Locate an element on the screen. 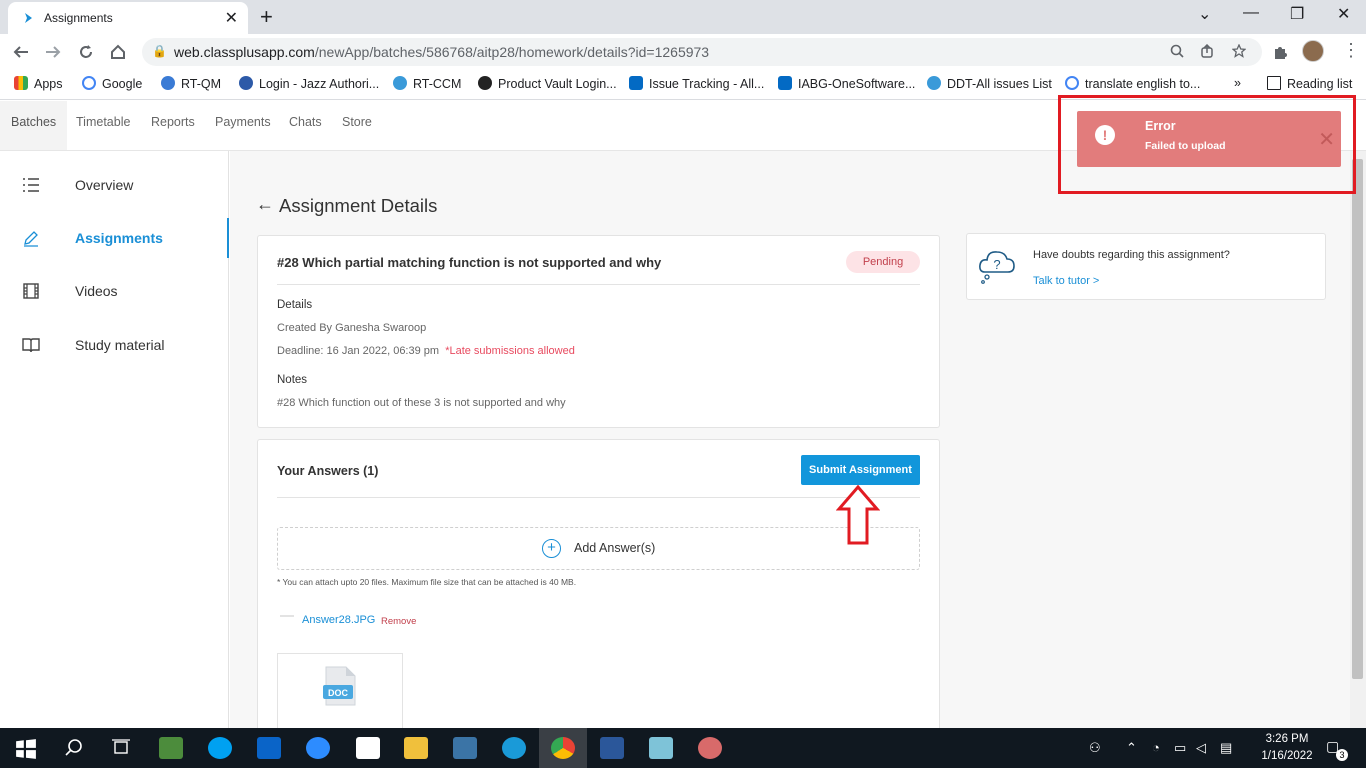 The width and height of the screenshot is (1366, 768). menu-payments: Payments is located at coordinates (243, 122).